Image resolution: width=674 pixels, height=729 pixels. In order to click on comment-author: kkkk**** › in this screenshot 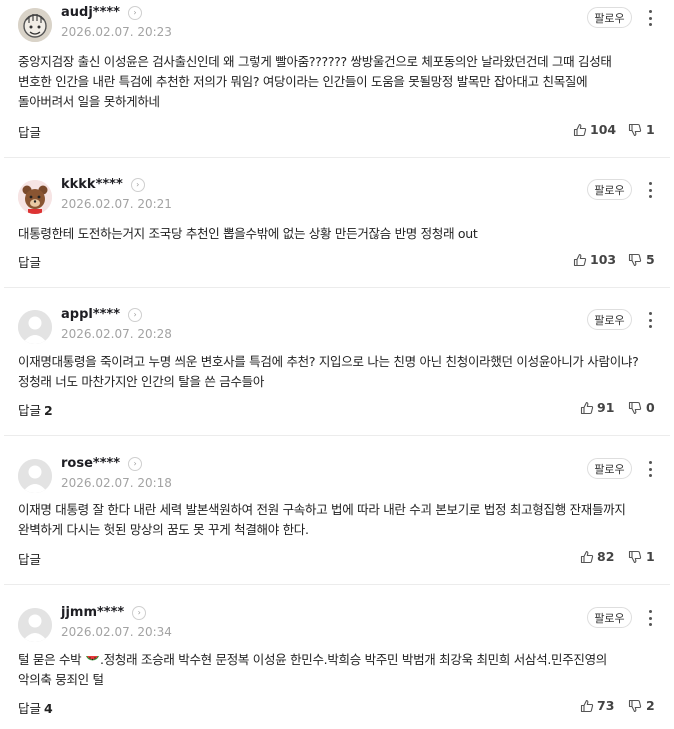, I will do `click(103, 184)`.